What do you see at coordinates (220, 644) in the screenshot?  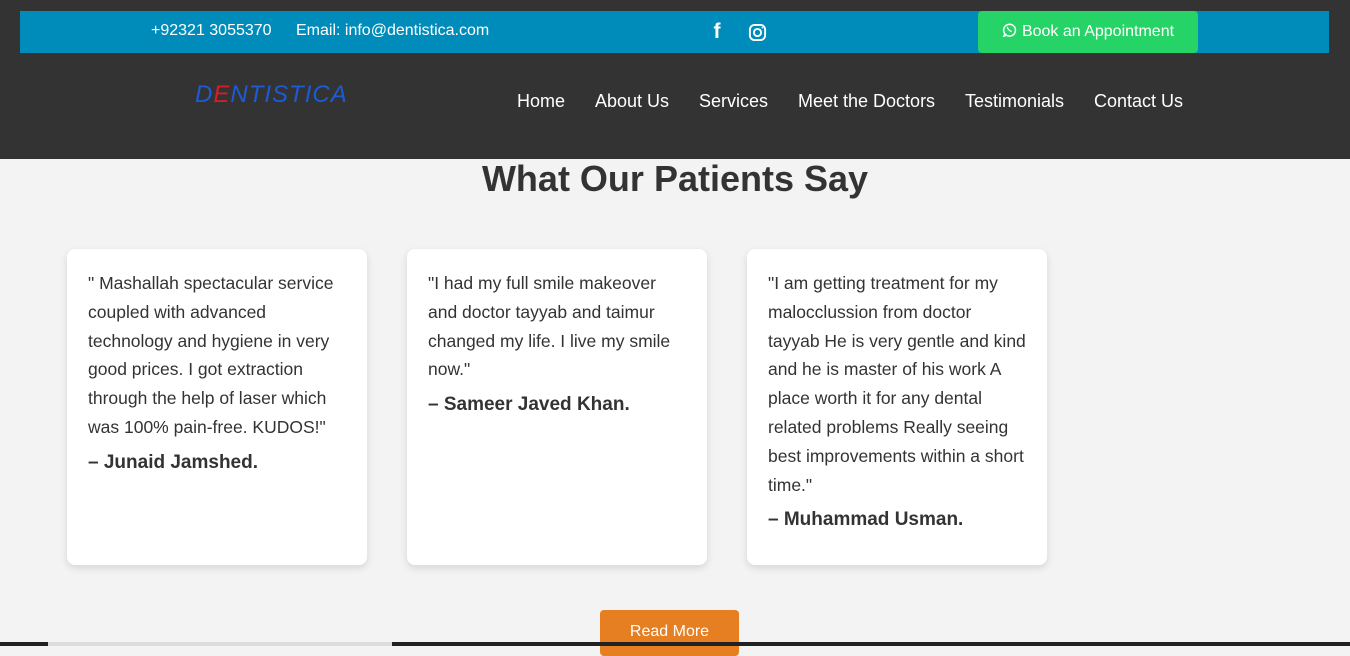 I see `bottom-strip-highlight` at bounding box center [220, 644].